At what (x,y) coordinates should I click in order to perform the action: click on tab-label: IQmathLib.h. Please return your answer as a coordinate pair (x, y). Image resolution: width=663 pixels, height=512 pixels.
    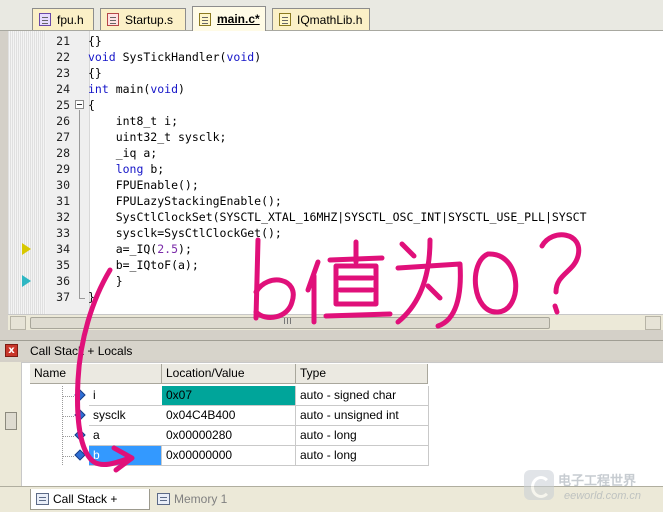
    Looking at the image, I should click on (330, 19).